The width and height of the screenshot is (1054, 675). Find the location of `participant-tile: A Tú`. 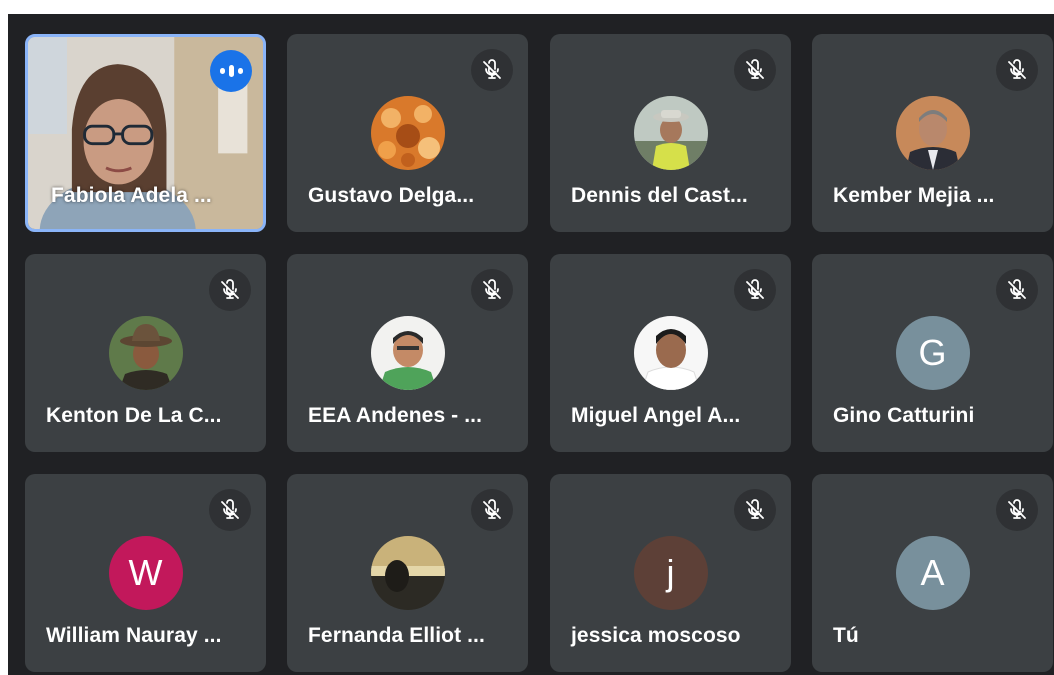

participant-tile: A Tú is located at coordinates (932, 573).